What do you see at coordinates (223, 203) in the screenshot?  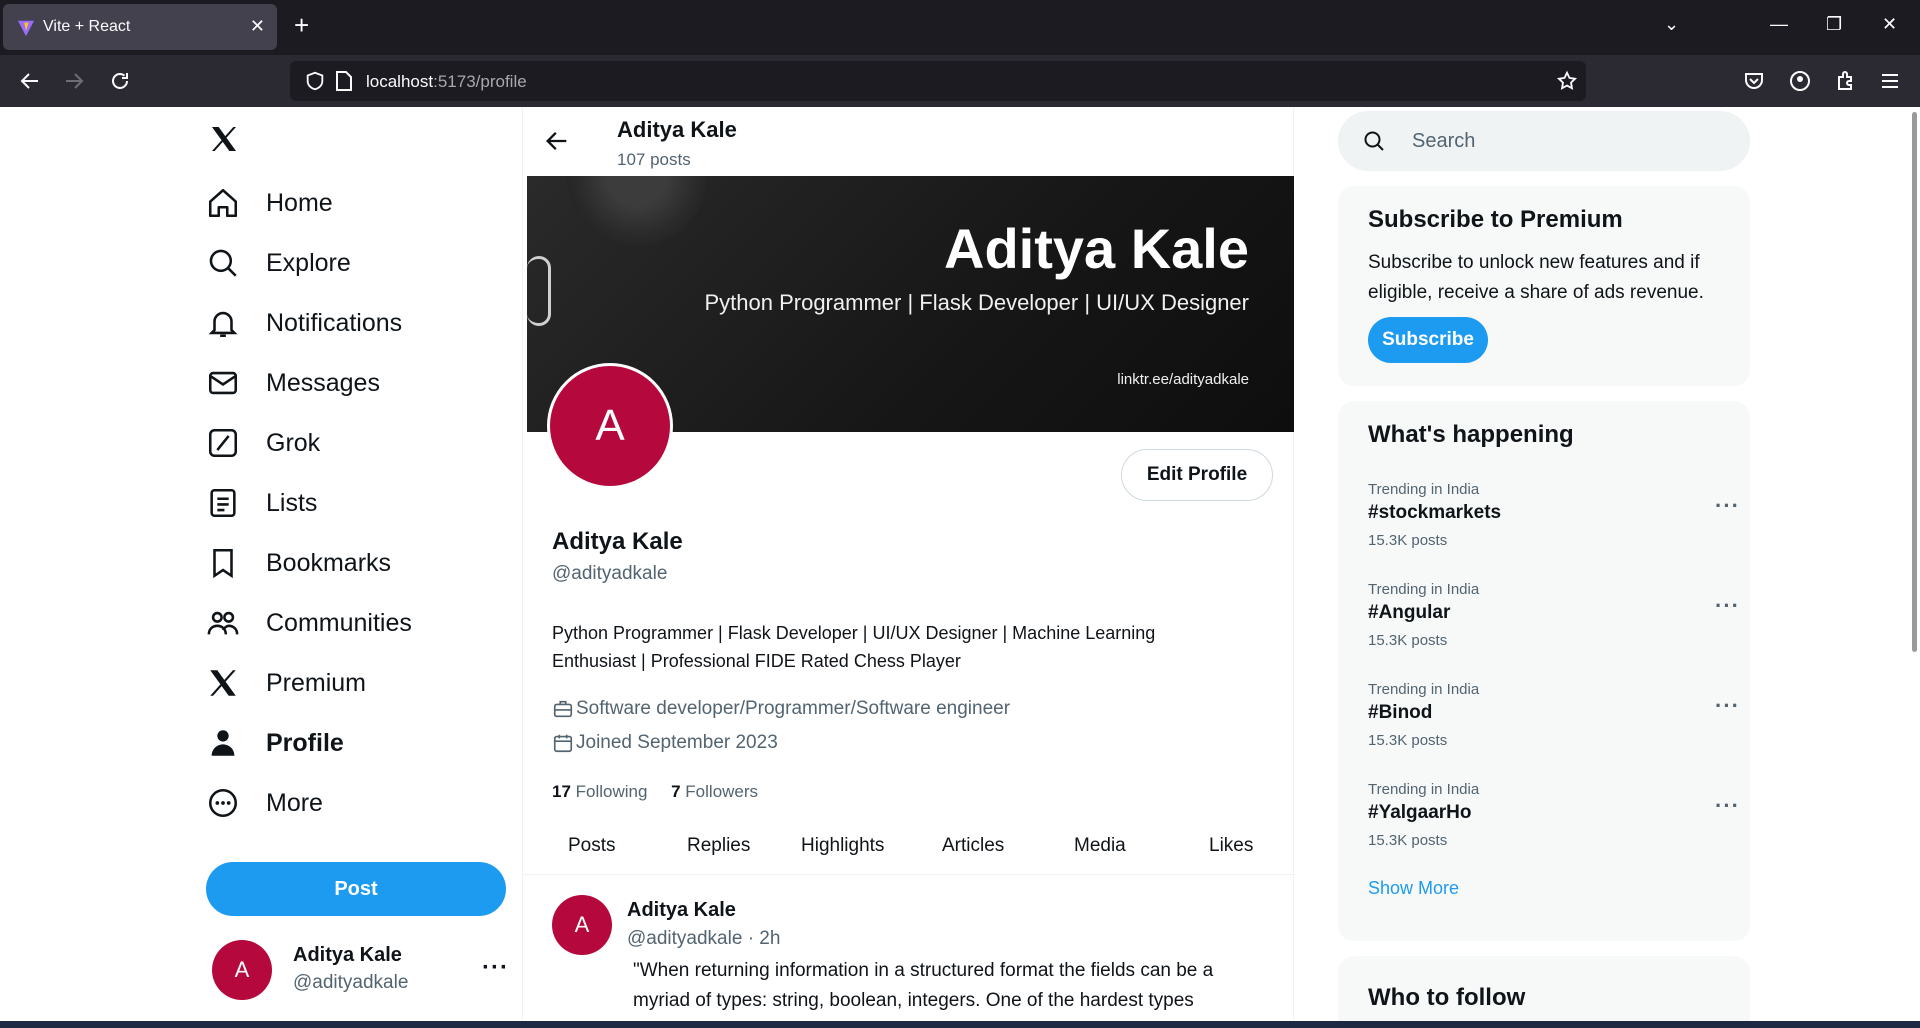 I see `home-icon` at bounding box center [223, 203].